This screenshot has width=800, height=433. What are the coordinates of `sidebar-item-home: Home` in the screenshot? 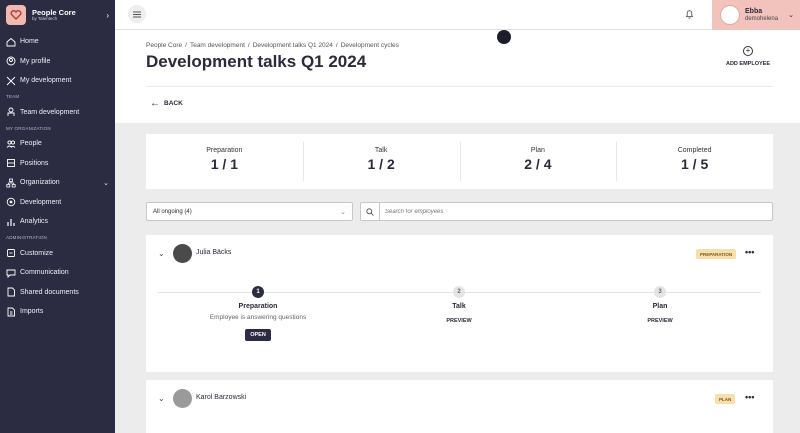 It's located at (57, 42).